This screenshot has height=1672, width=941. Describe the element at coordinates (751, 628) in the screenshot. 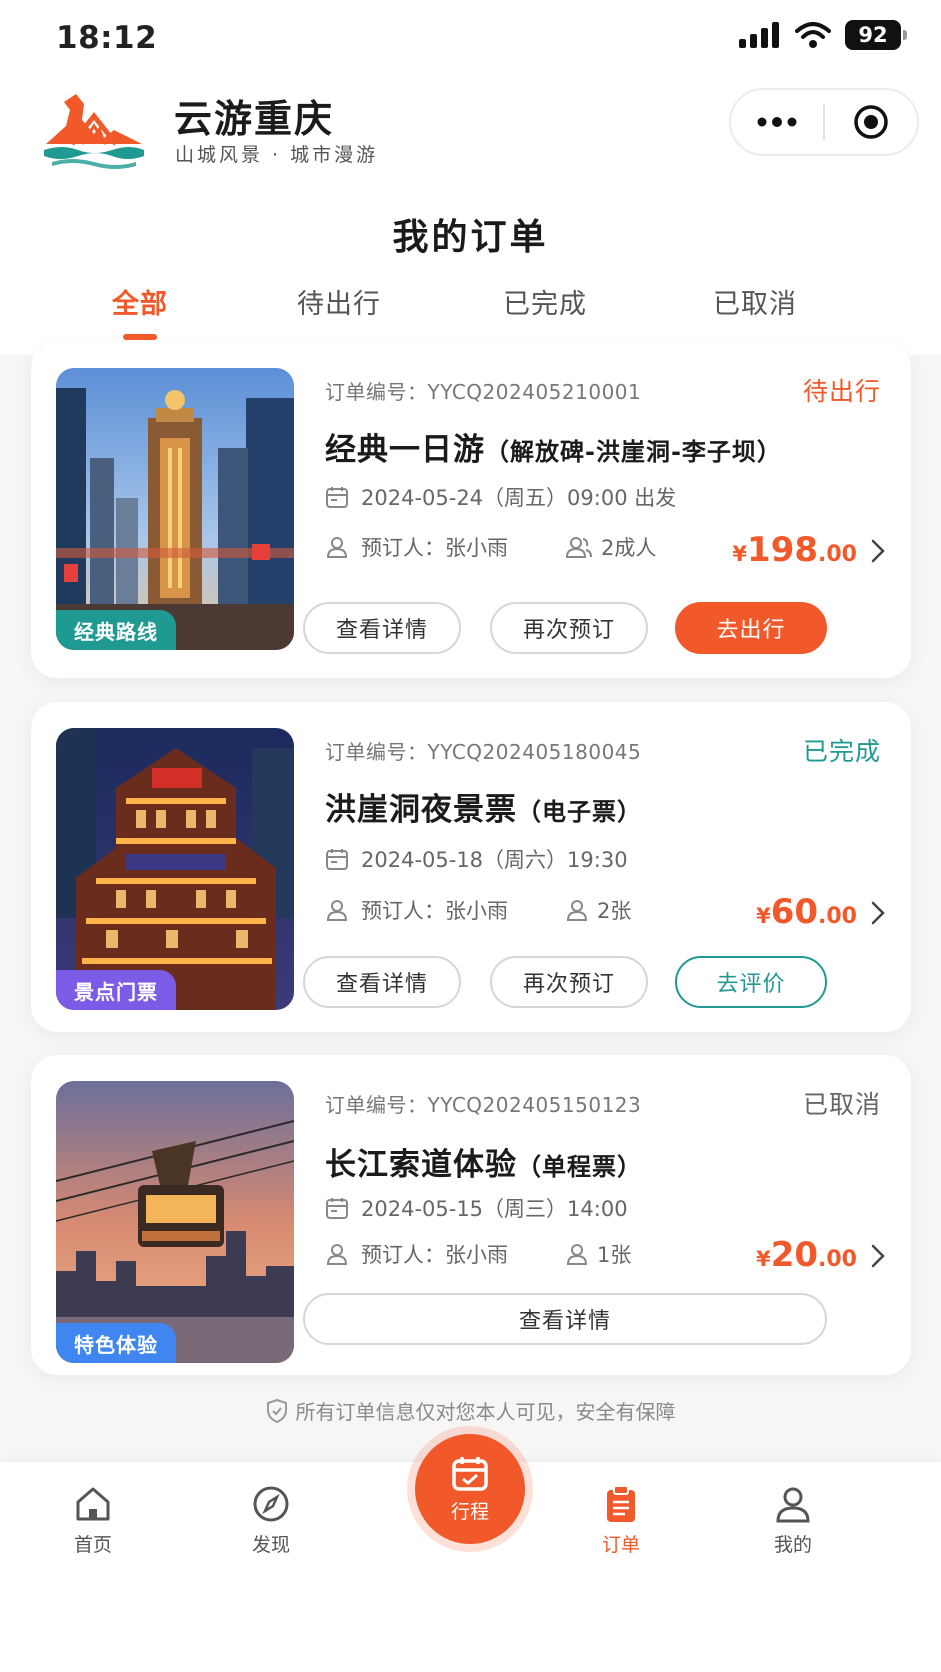

I see `start-trip-button: 去出行` at that location.